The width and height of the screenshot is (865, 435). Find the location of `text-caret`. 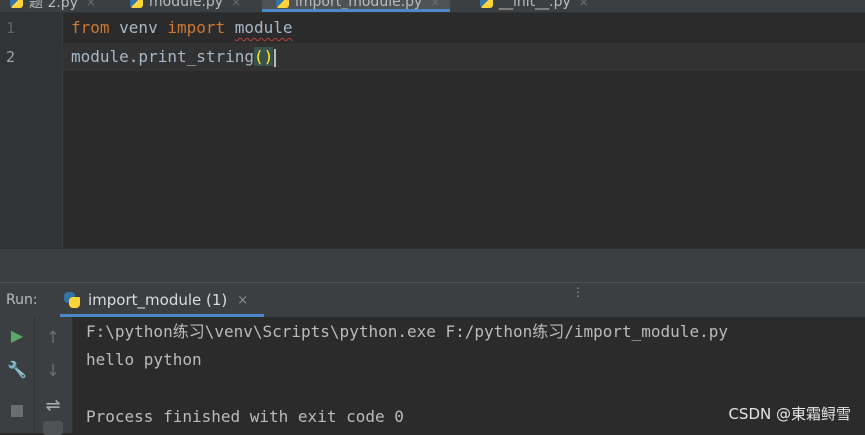

text-caret is located at coordinates (275, 57).